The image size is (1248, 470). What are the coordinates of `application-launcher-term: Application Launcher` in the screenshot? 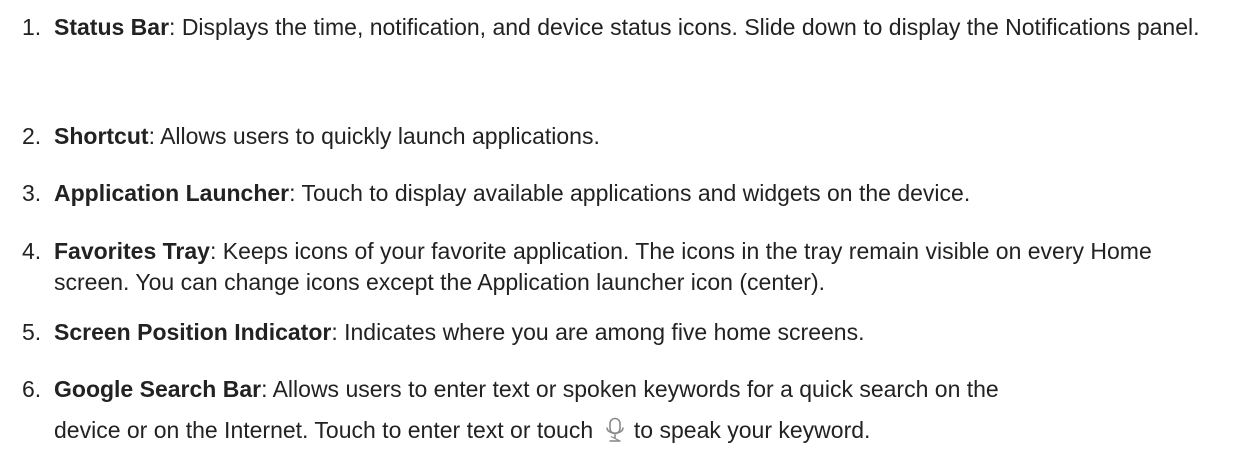 It's located at (172, 193).